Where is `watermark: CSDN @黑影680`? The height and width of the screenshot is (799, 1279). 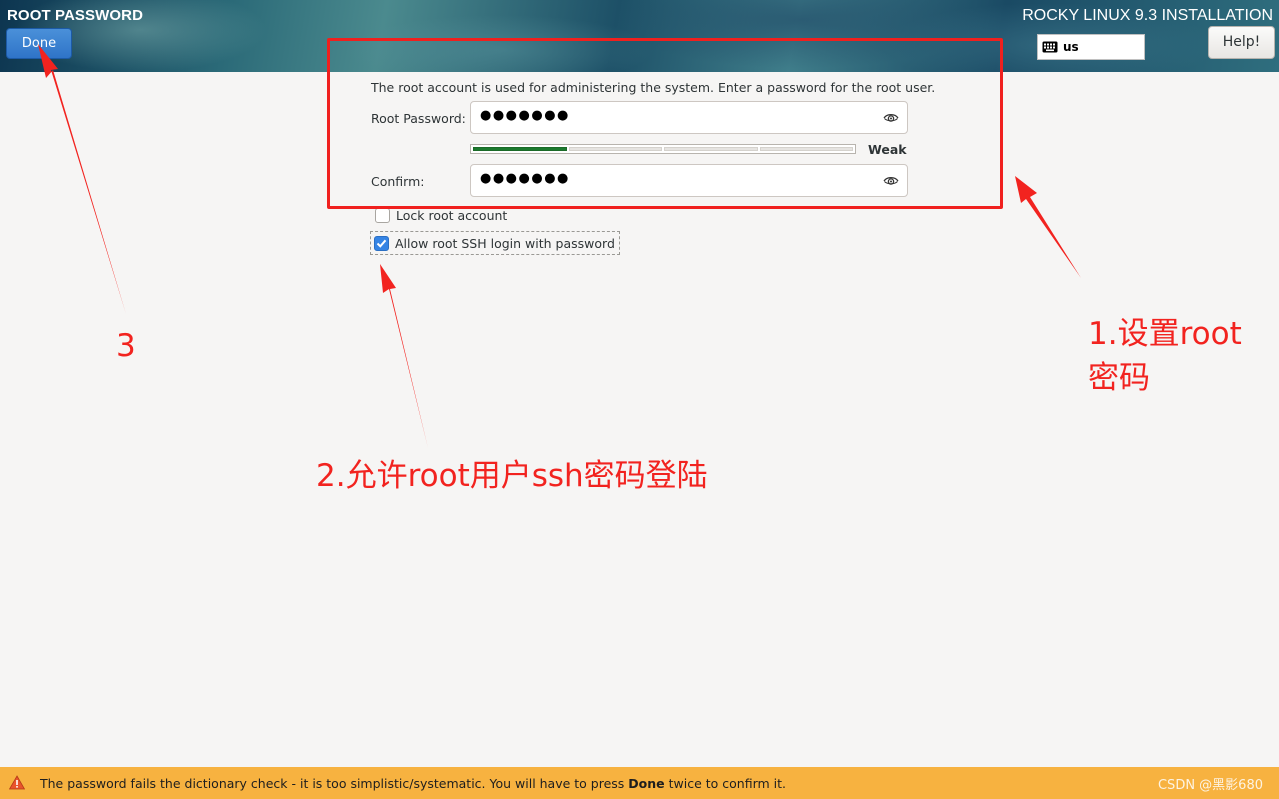 watermark: CSDN @黑影680 is located at coordinates (1210, 785).